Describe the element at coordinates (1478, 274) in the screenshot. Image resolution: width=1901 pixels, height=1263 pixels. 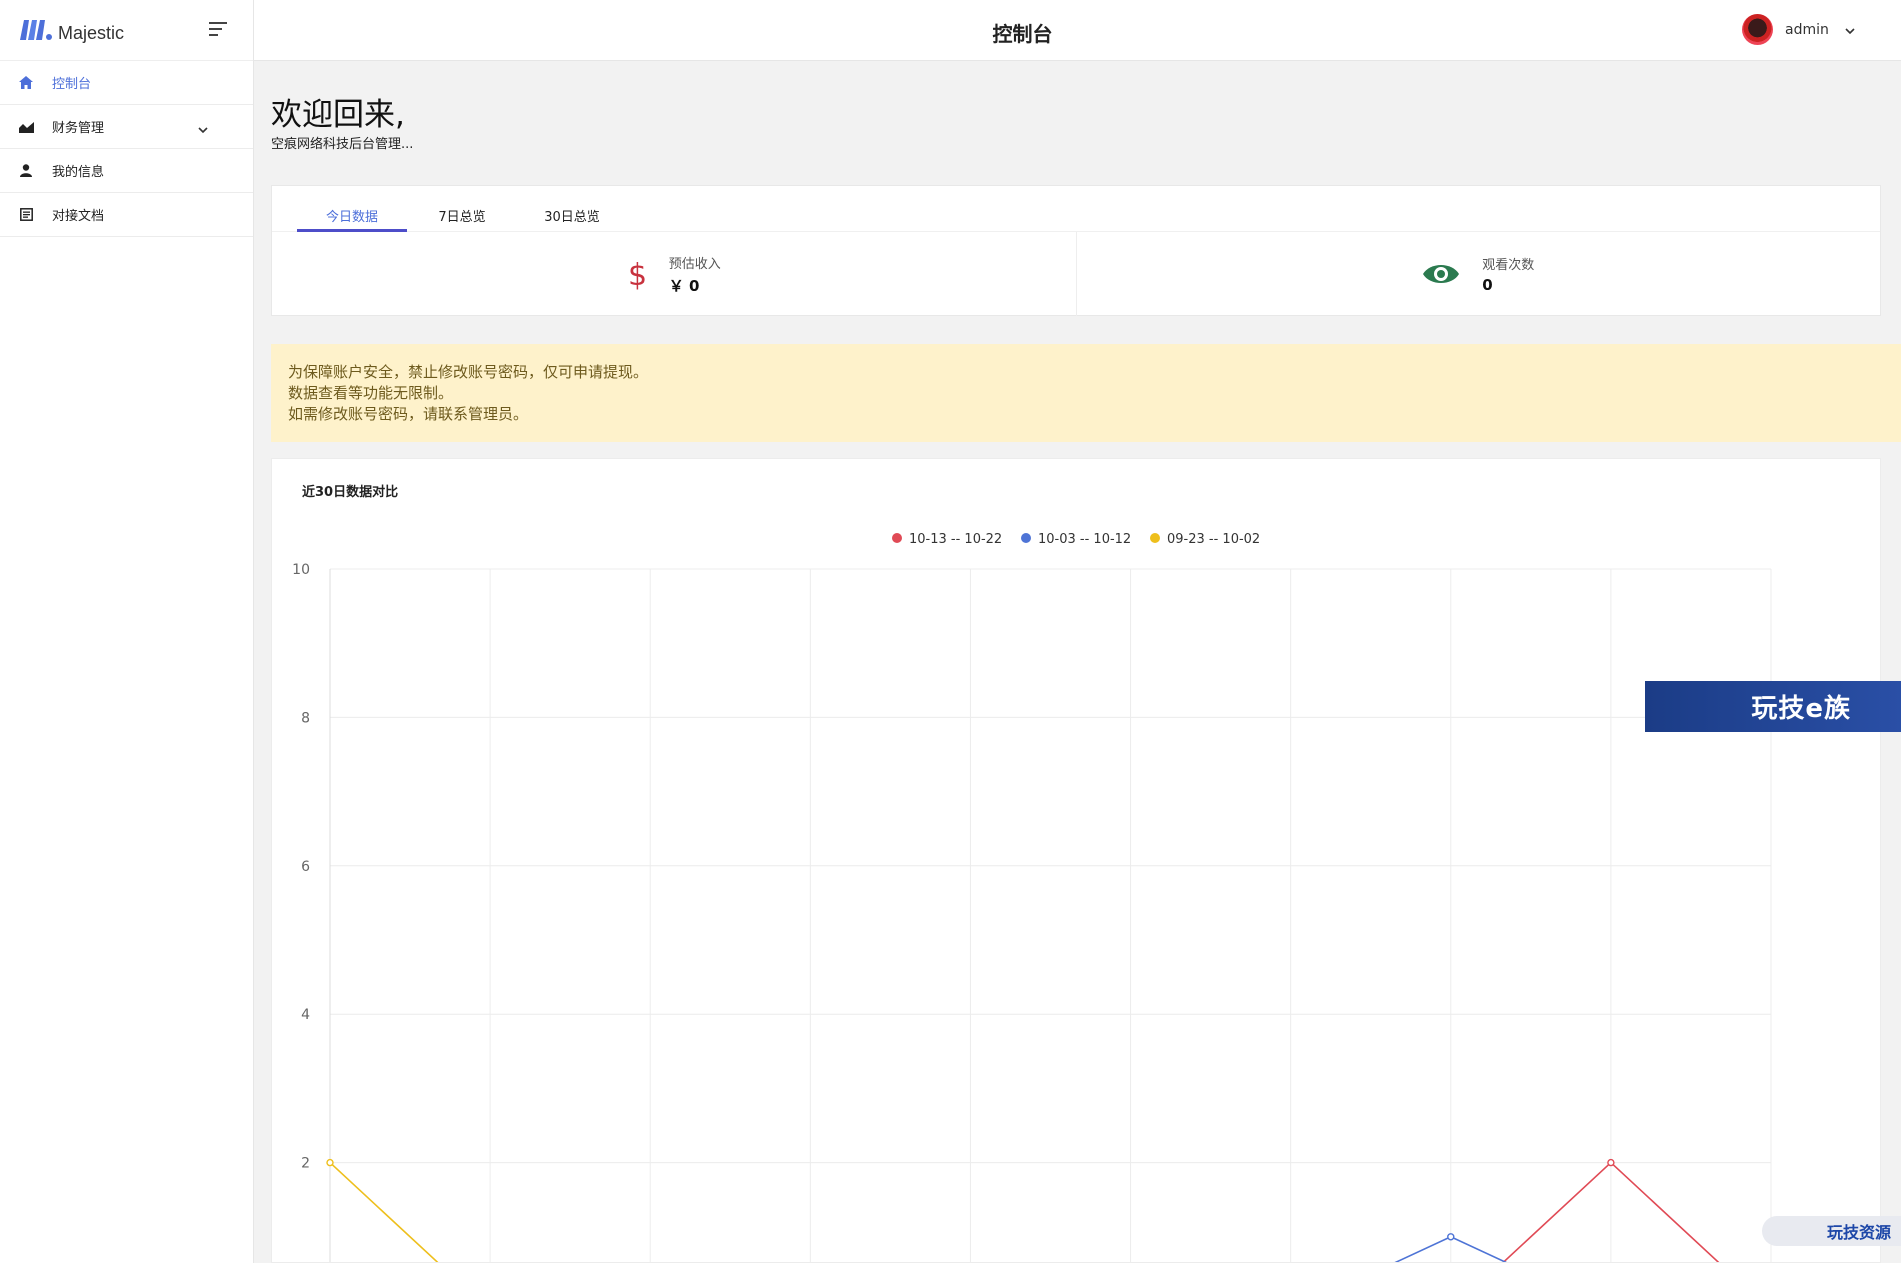
I see `stat-views: 观看次数 0` at that location.